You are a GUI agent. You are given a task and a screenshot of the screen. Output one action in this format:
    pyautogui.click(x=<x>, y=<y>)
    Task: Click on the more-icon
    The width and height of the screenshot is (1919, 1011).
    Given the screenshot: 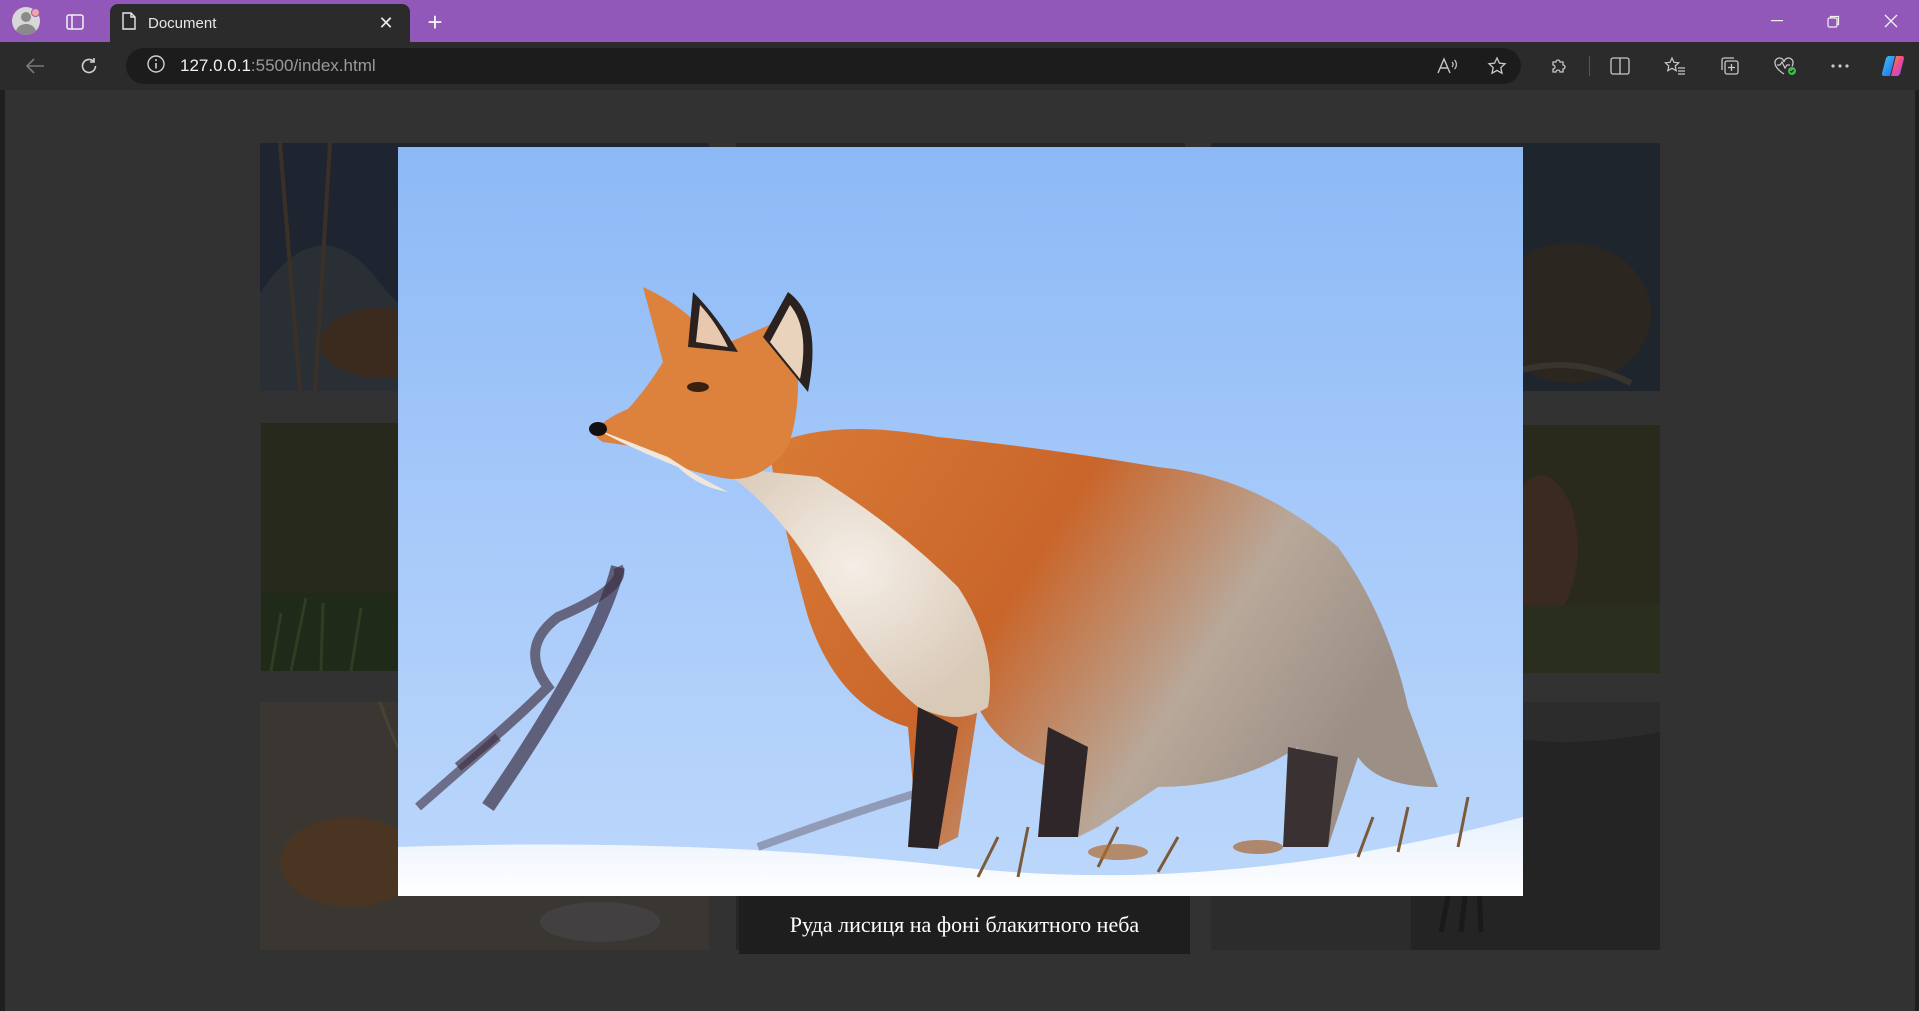 What is the action you would take?
    pyautogui.click(x=1840, y=66)
    